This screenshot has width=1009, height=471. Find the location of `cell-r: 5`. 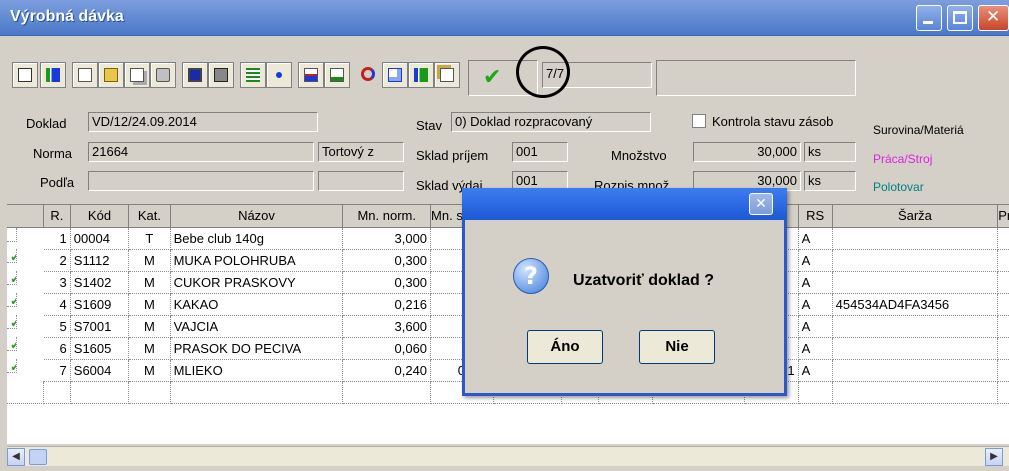

cell-r: 5 is located at coordinates (57, 326).